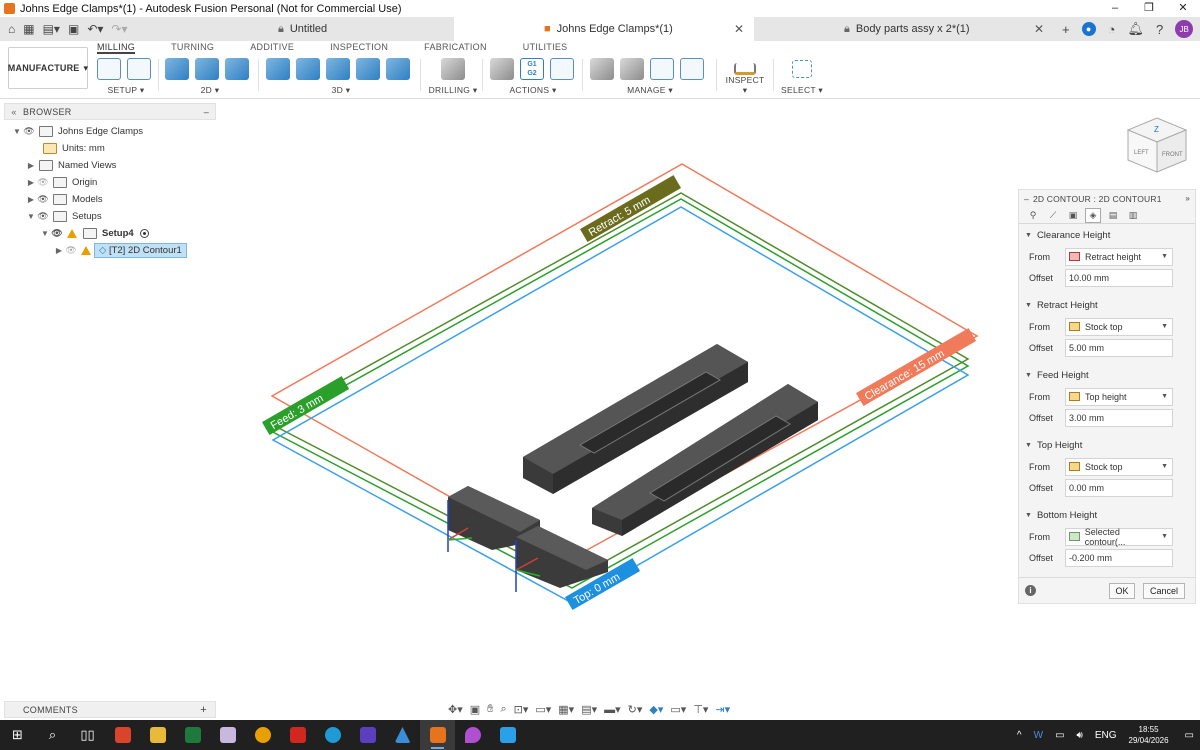 The image size is (1200, 750). I want to click on word-icon: W, so click(1038, 735).